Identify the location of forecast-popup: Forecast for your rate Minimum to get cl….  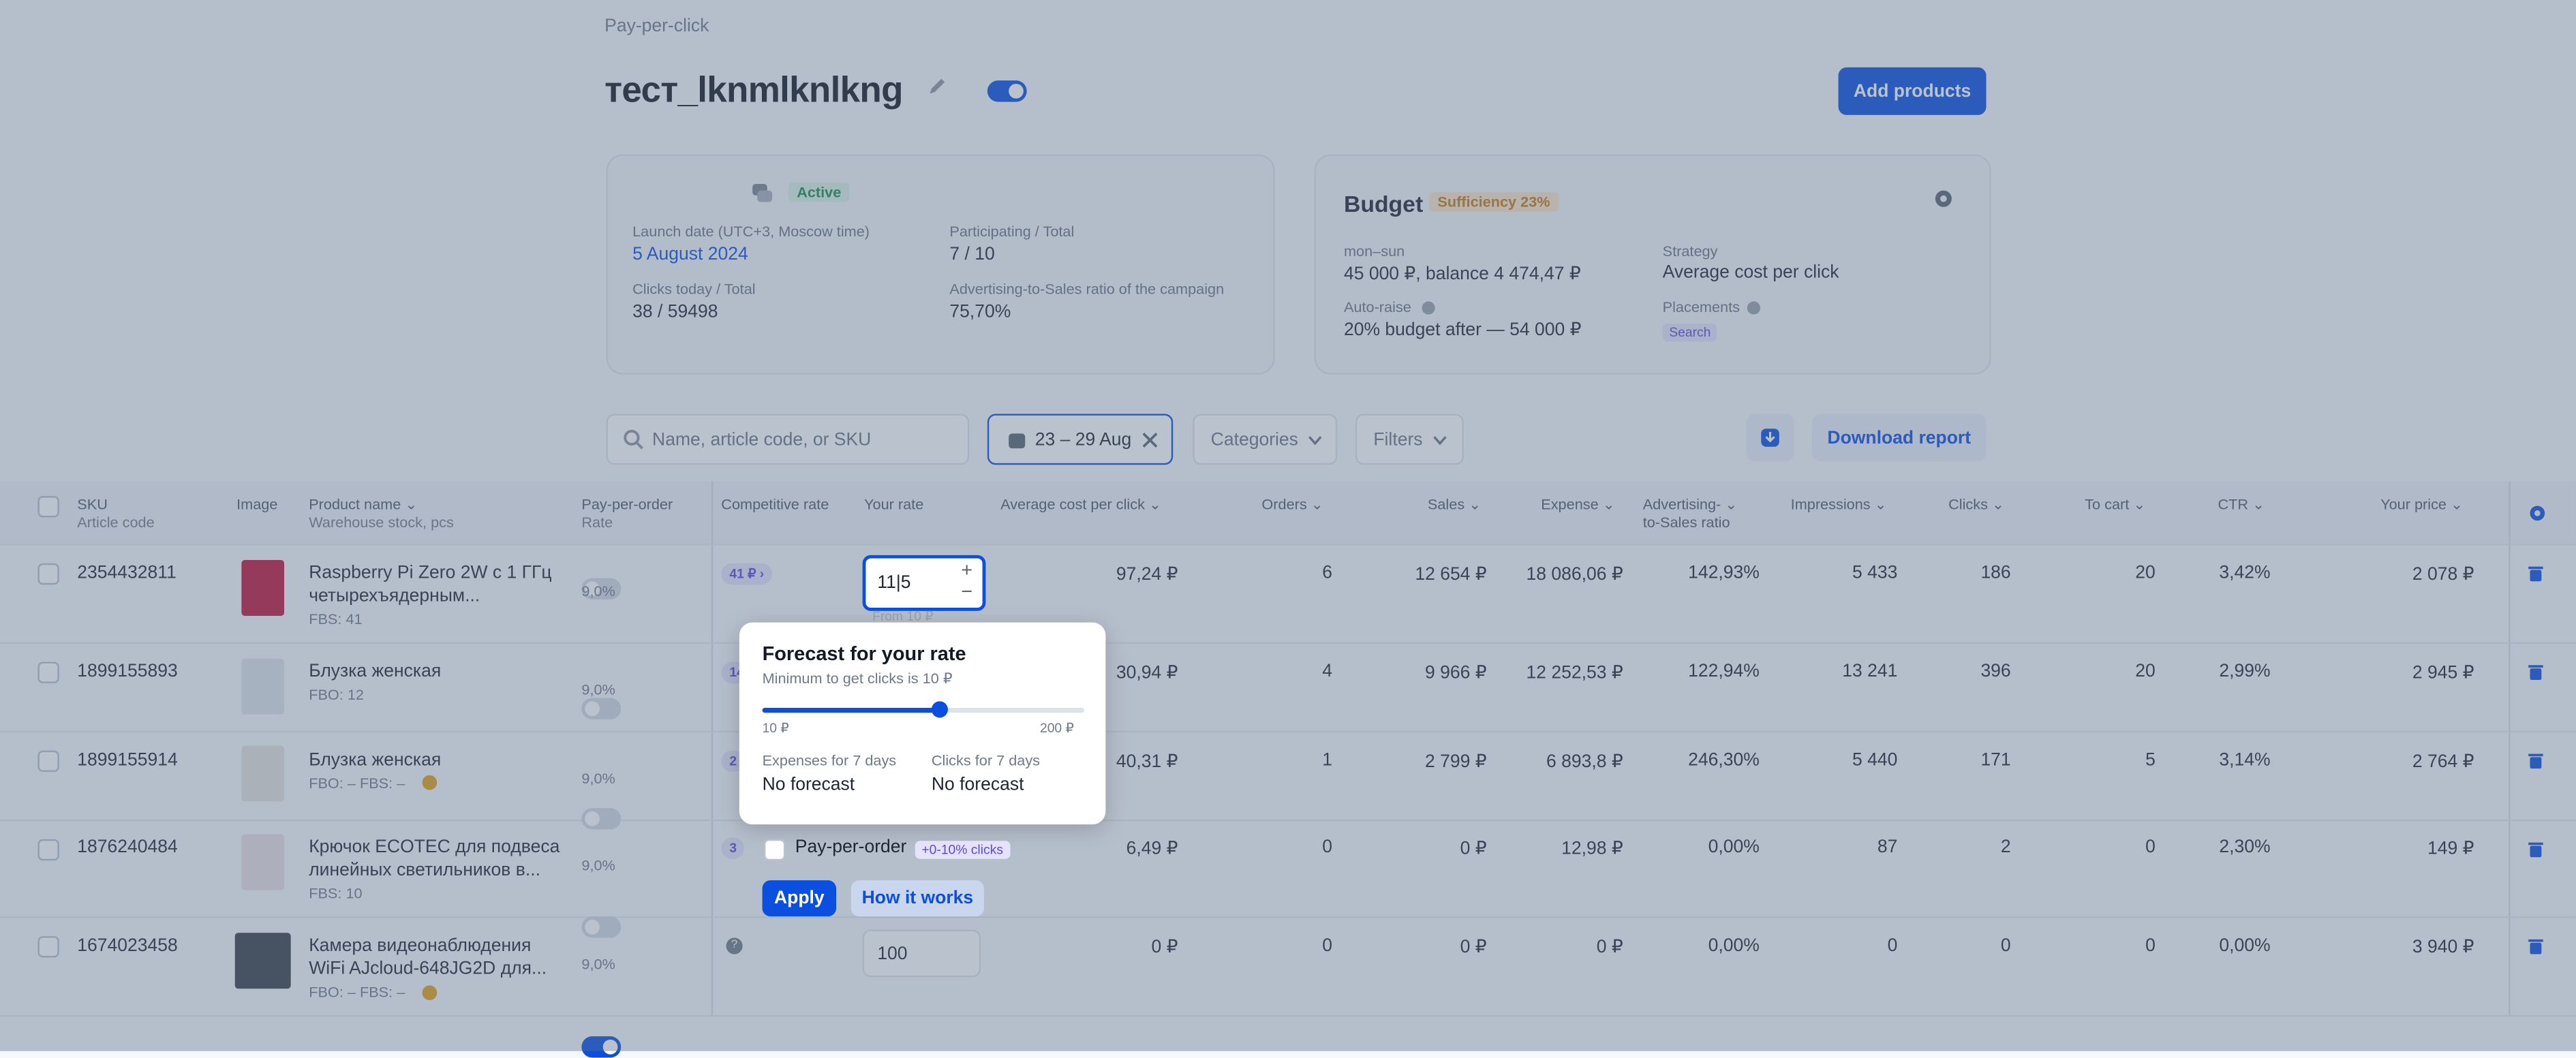
(923, 723).